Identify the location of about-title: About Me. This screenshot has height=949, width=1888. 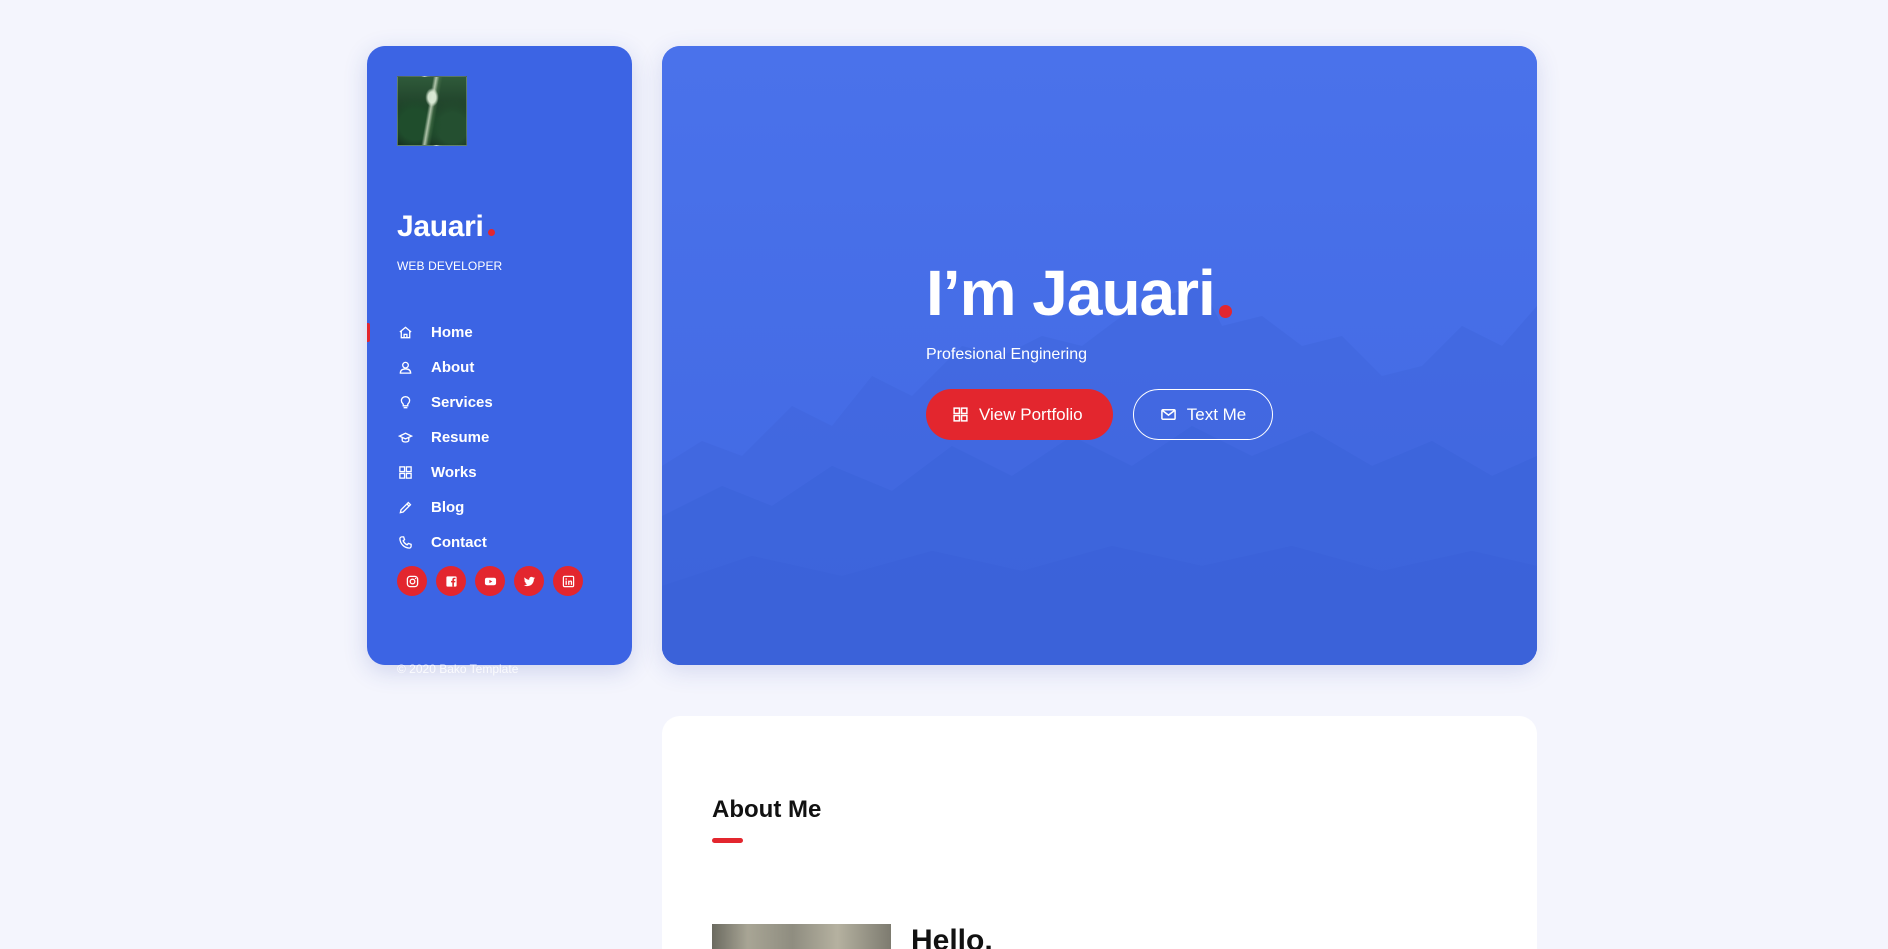
(767, 809).